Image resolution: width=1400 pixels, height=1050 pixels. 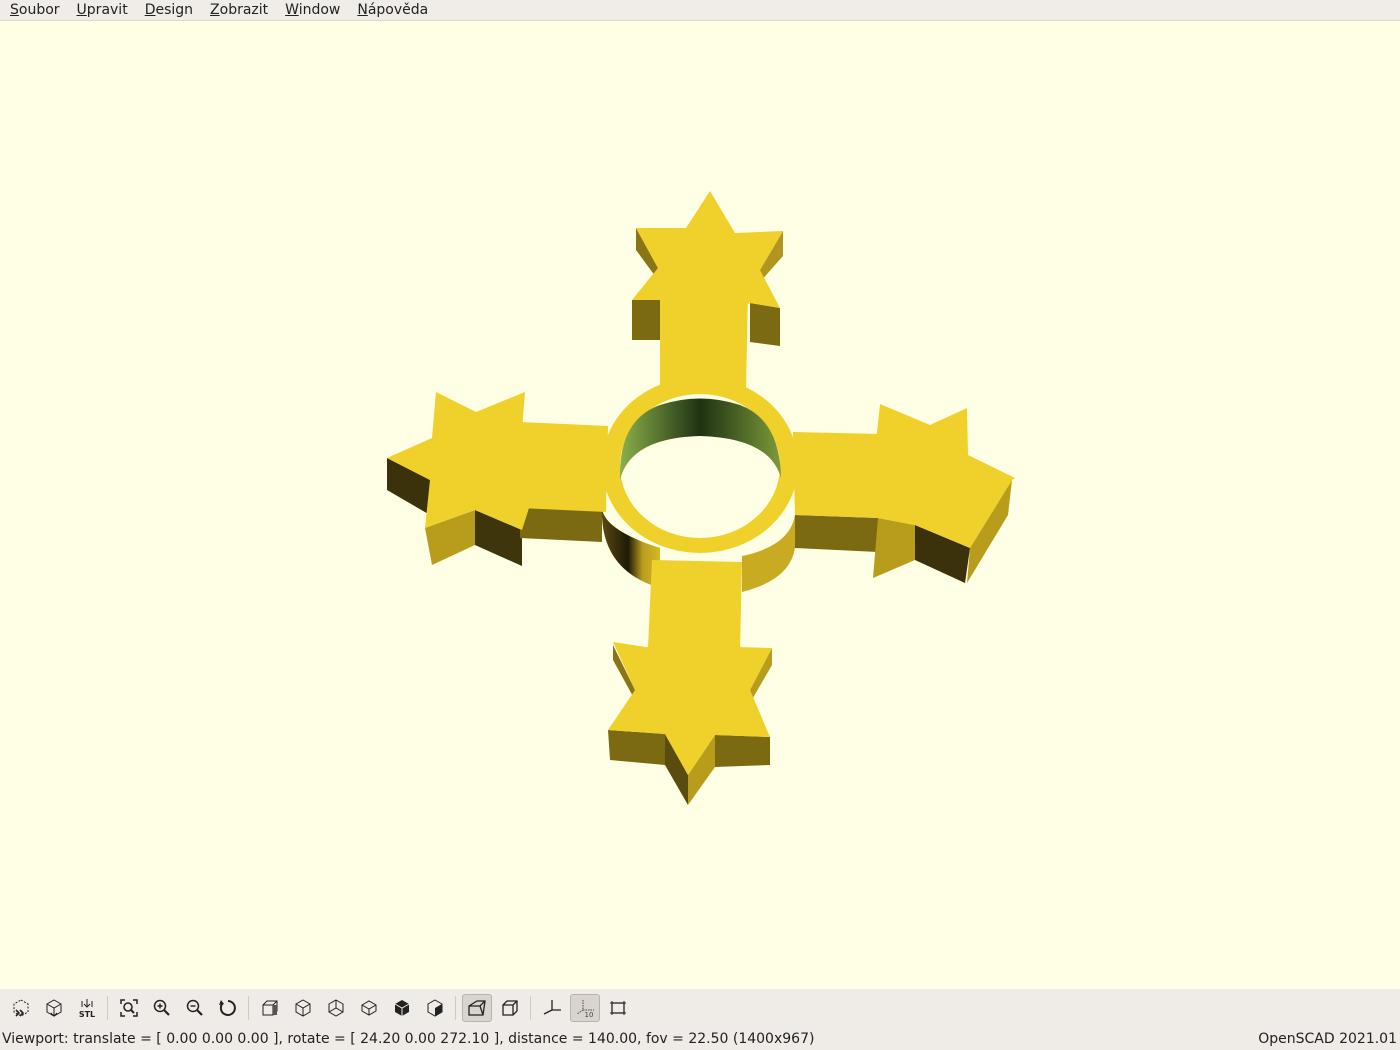 What do you see at coordinates (391, 10) in the screenshot?
I see `menu-napoveda: Nápověda` at bounding box center [391, 10].